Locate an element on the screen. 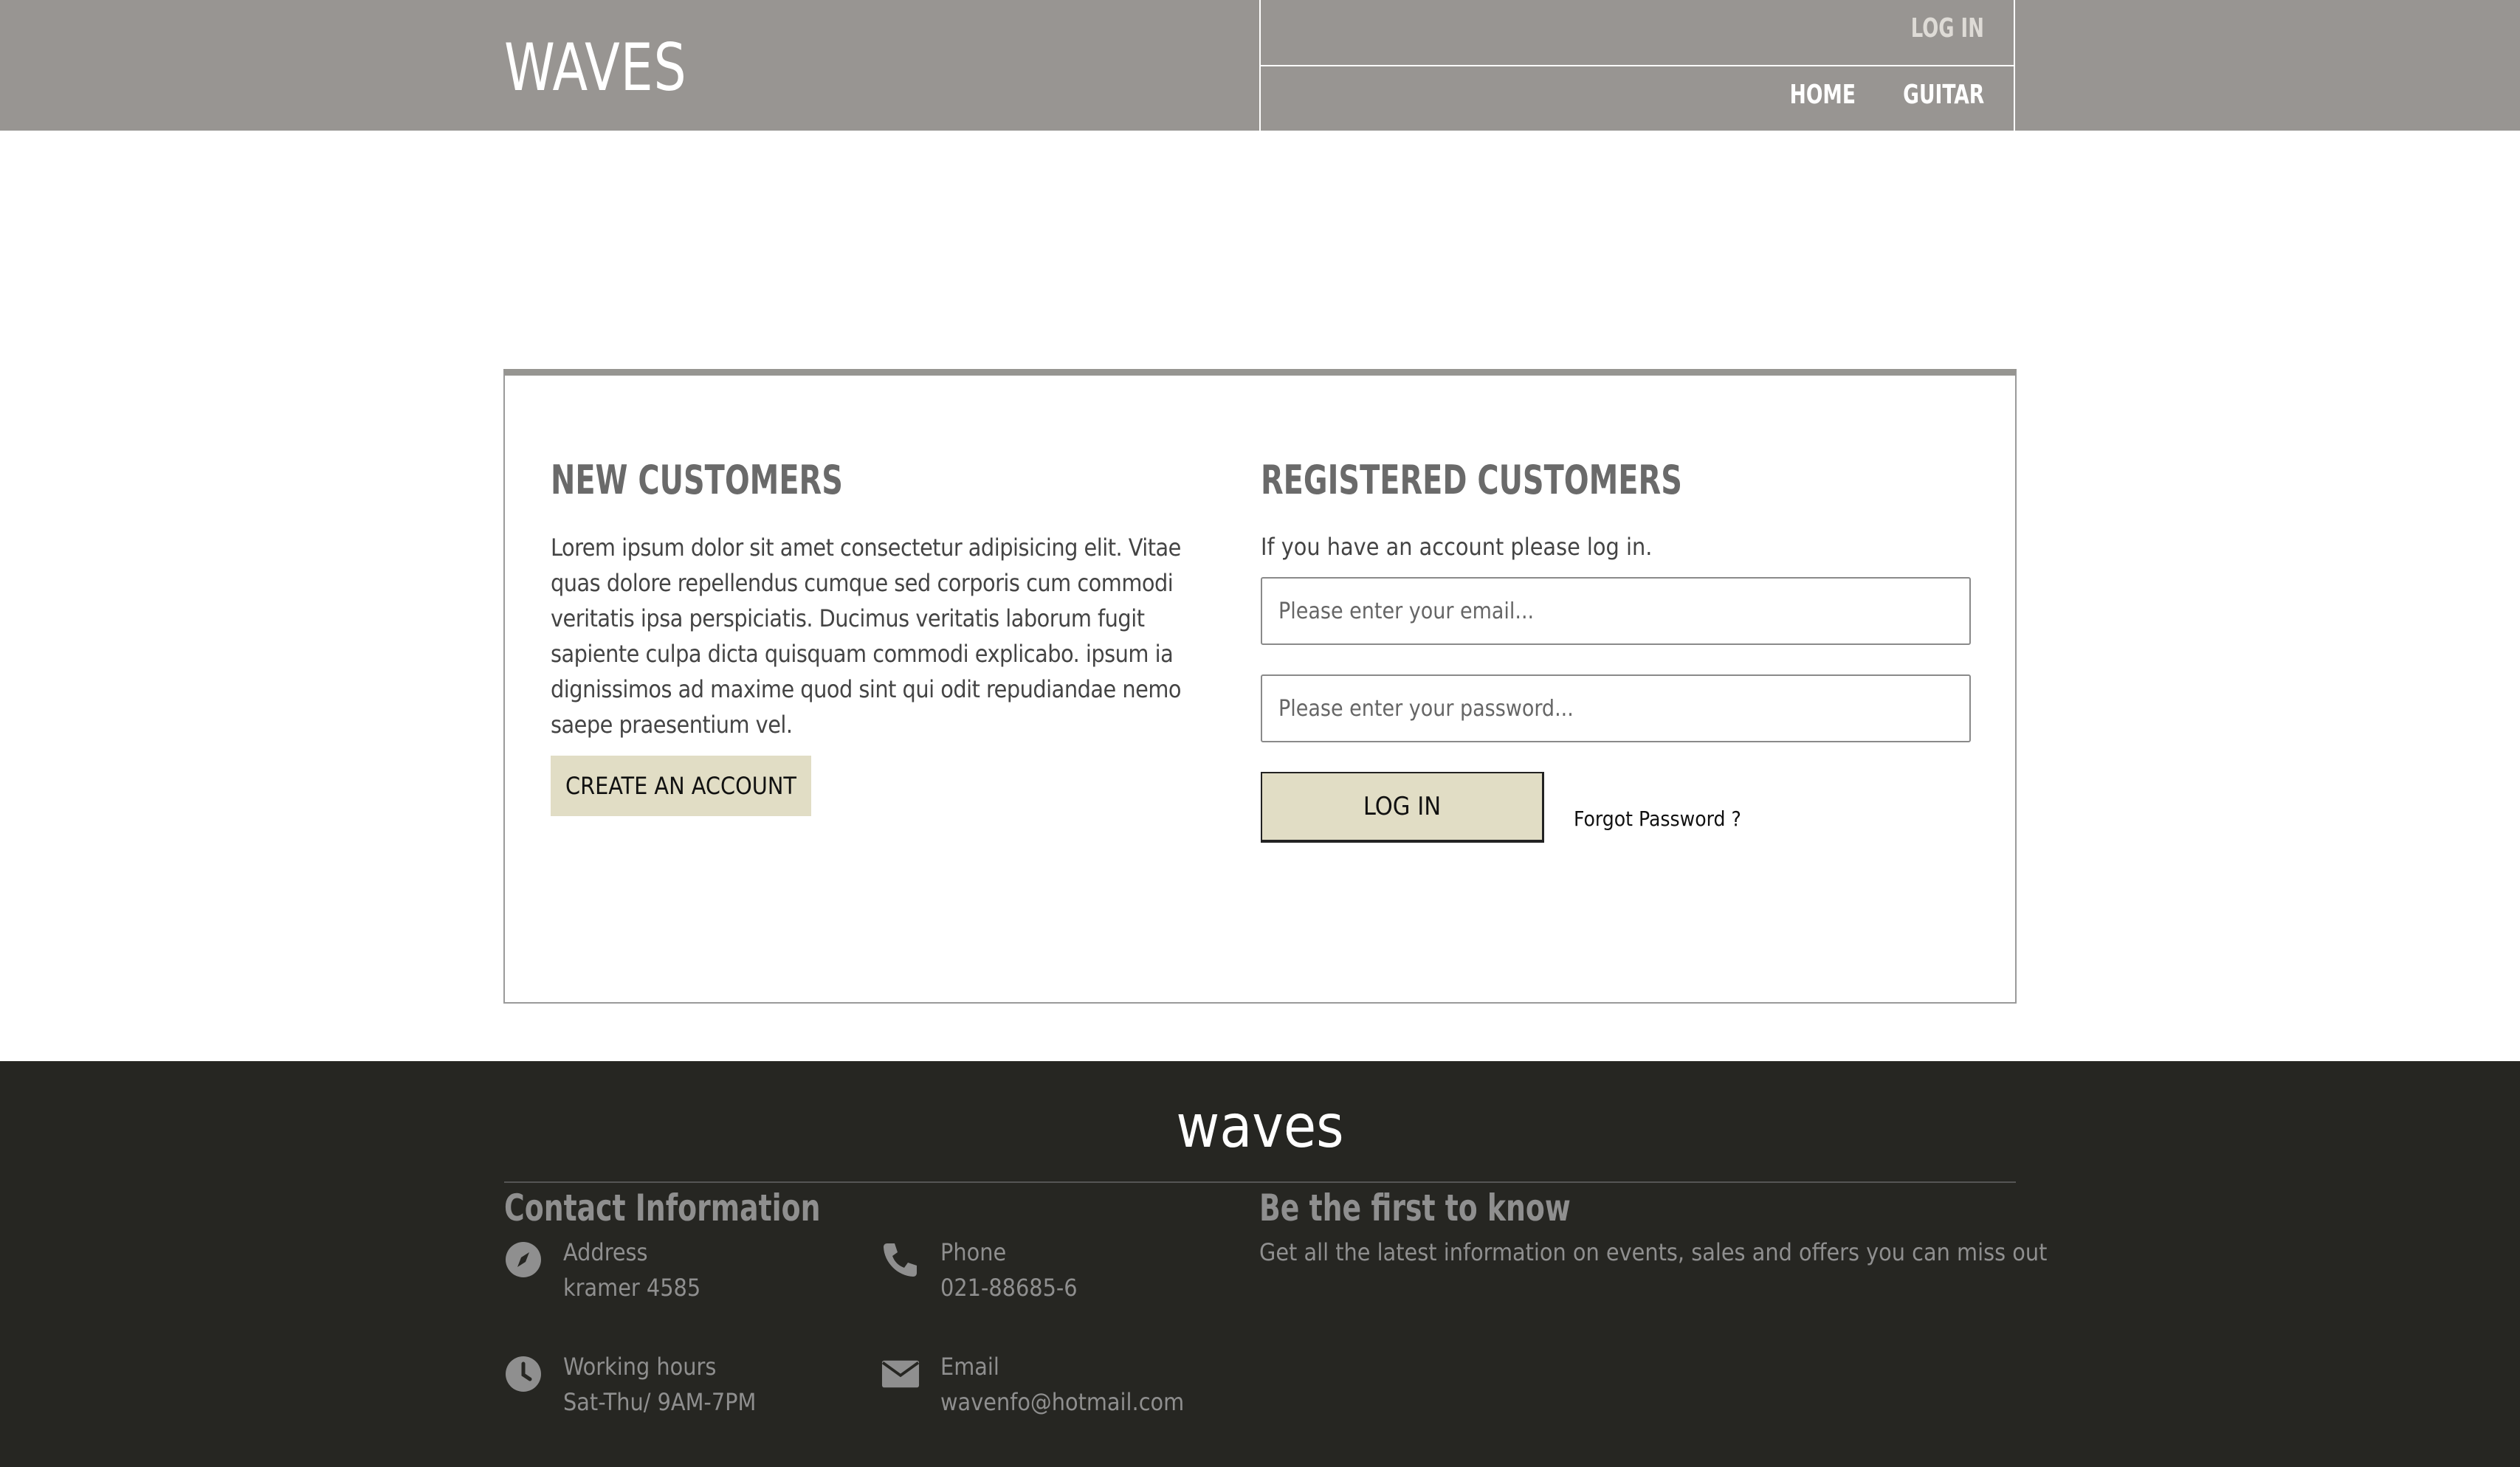 The height and width of the screenshot is (1467, 2520). clock-icon is located at coordinates (523, 1374).